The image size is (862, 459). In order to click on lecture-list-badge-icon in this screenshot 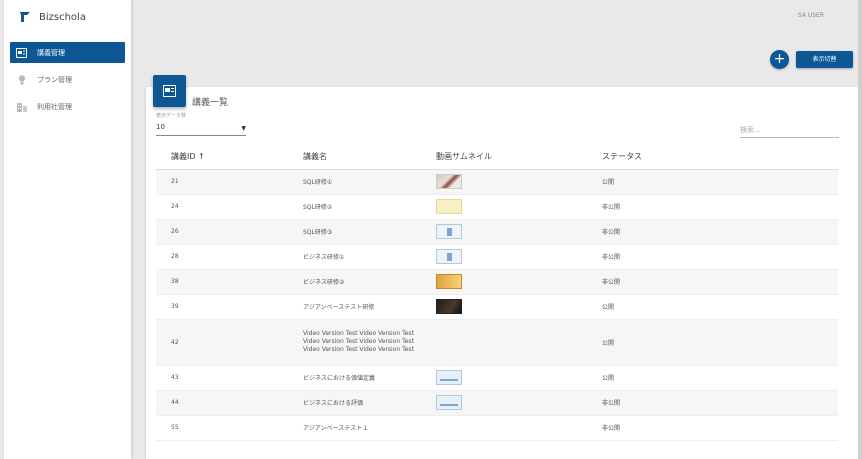, I will do `click(169, 91)`.